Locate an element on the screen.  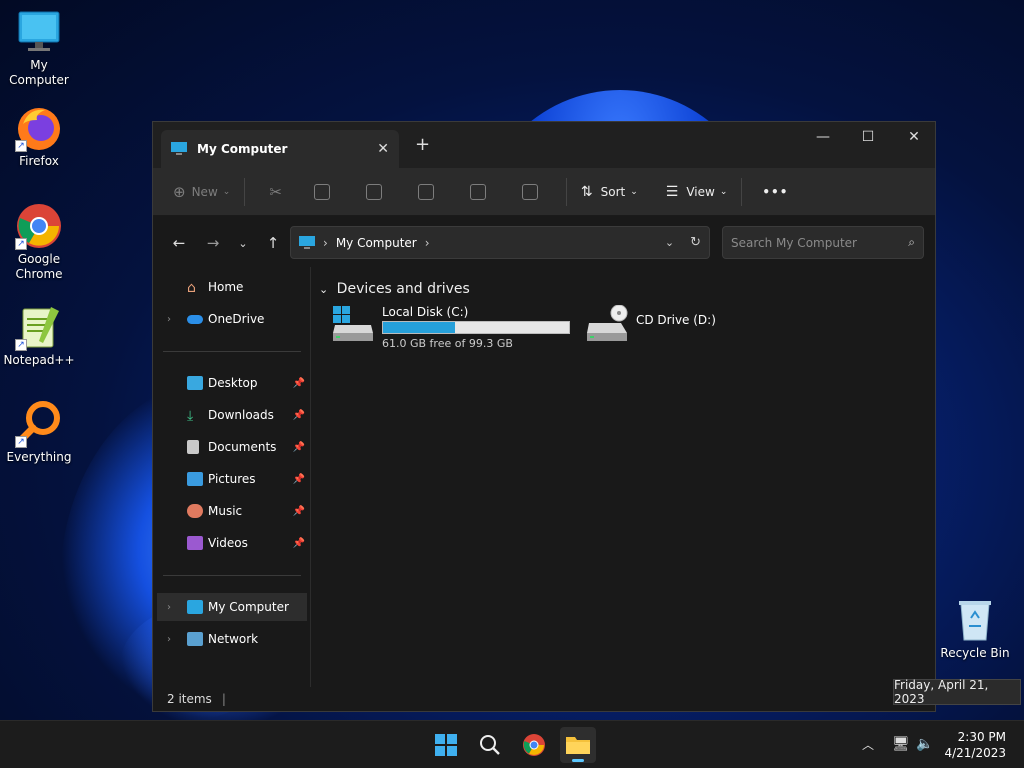
view-button: ☰ View ⌄ is located at coordinates (697, 192).